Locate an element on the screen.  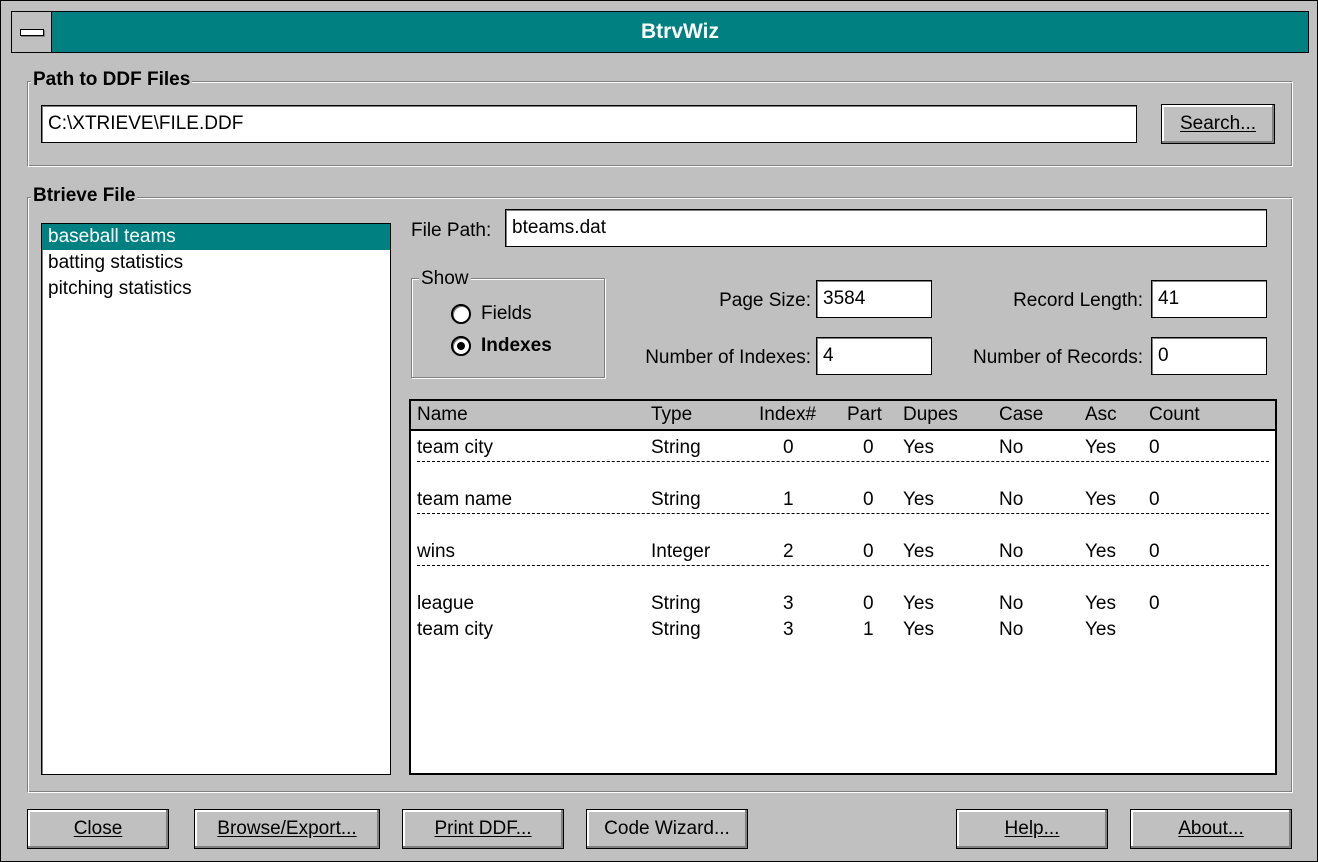
column-header: Count is located at coordinates (1174, 414).